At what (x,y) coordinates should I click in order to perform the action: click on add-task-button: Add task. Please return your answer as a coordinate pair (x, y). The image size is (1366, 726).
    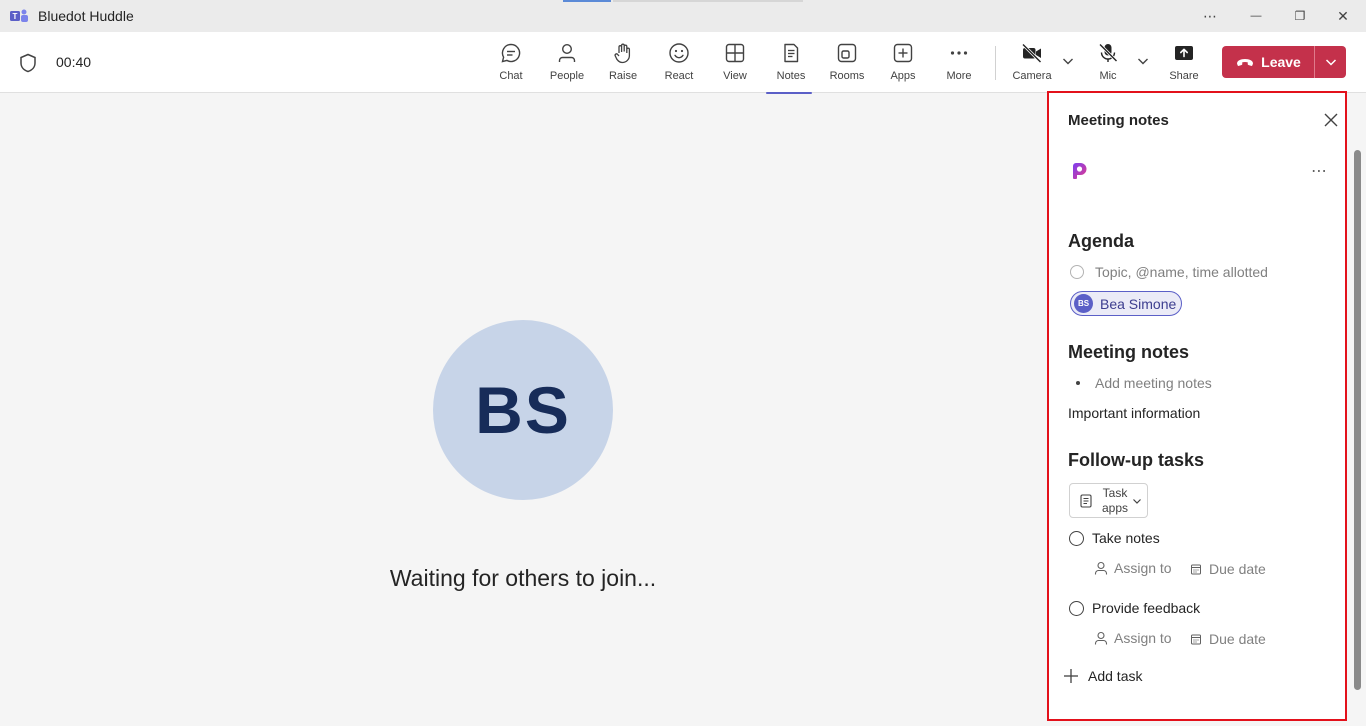
    Looking at the image, I should click on (1102, 676).